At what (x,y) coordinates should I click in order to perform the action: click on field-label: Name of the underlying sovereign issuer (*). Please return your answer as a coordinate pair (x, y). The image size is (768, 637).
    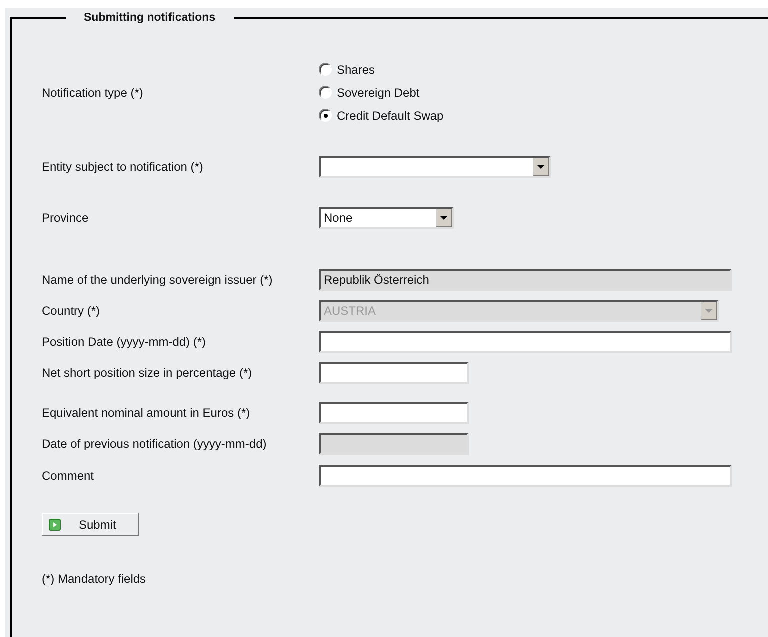
    Looking at the image, I should click on (158, 280).